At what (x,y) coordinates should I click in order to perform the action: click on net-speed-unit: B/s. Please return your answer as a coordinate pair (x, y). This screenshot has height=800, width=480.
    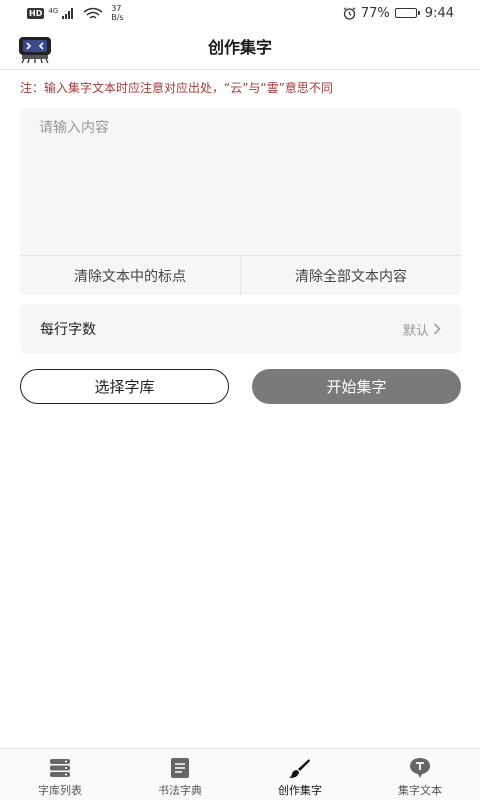
    Looking at the image, I should click on (117, 17).